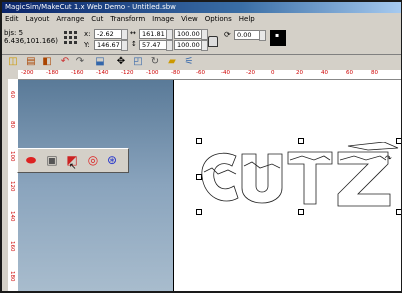  I want to click on ruler-h-tick: 20, so click(299, 73).